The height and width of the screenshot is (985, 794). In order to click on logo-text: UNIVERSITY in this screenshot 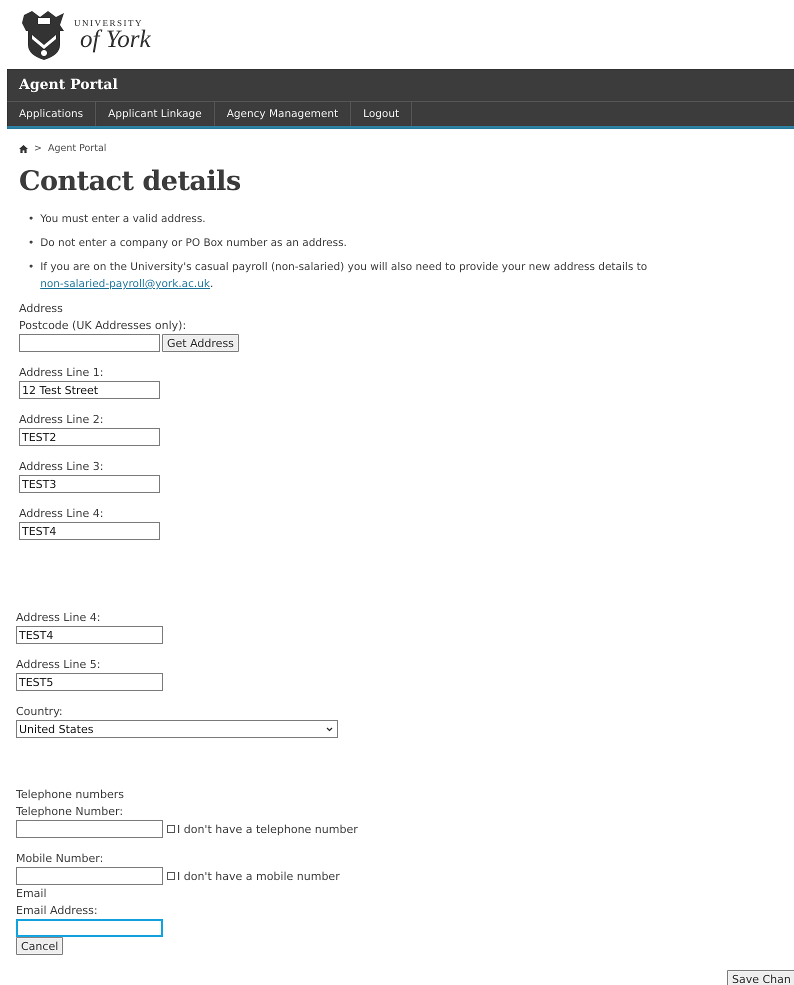, I will do `click(109, 23)`.